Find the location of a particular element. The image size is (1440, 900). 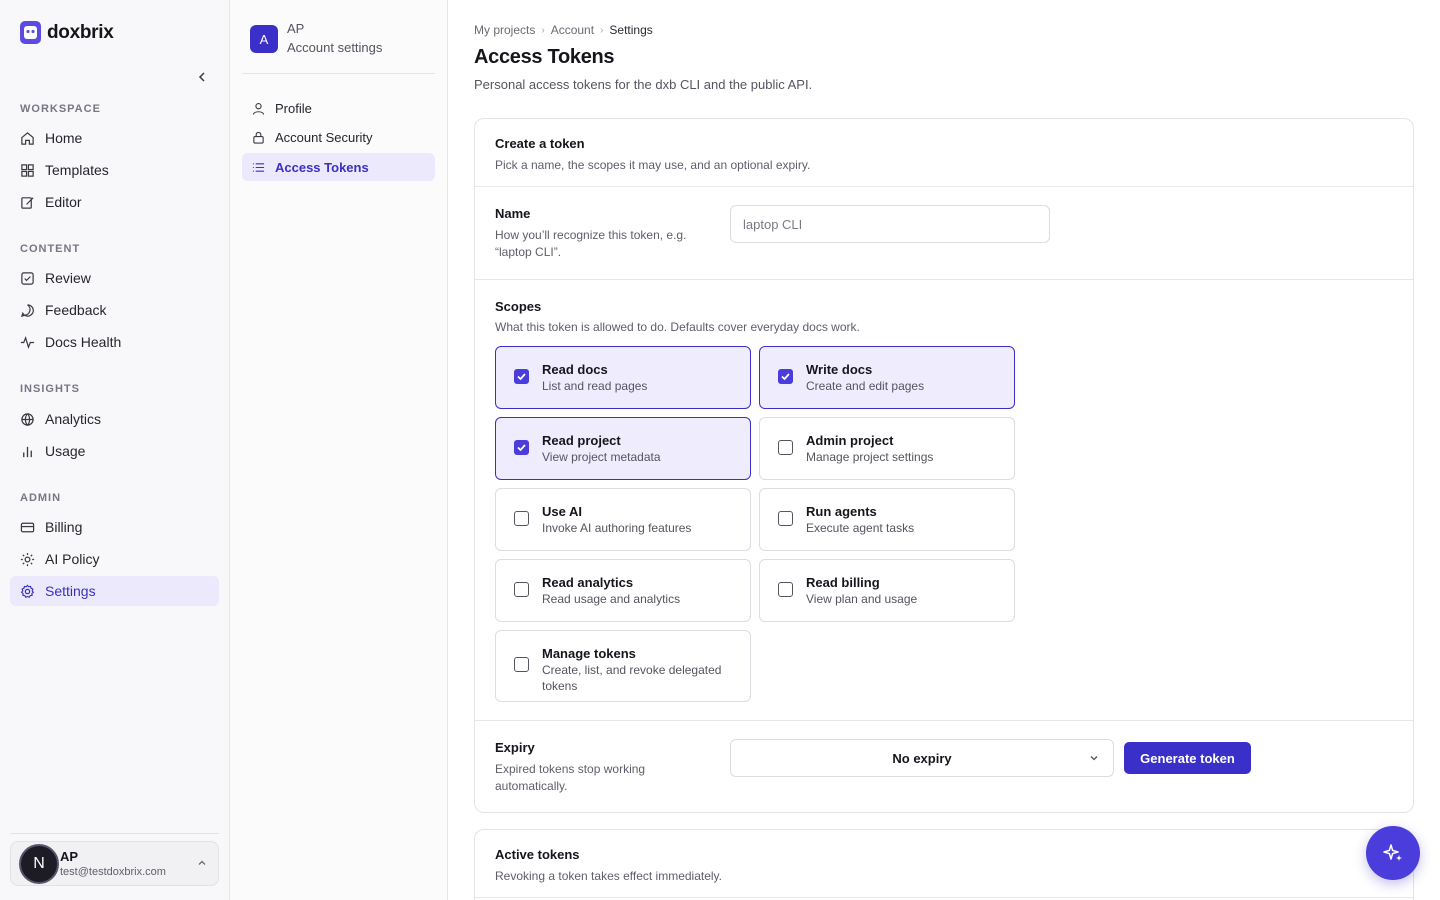

subnav-item-access-tokens: Access Tokens is located at coordinates (338, 167).